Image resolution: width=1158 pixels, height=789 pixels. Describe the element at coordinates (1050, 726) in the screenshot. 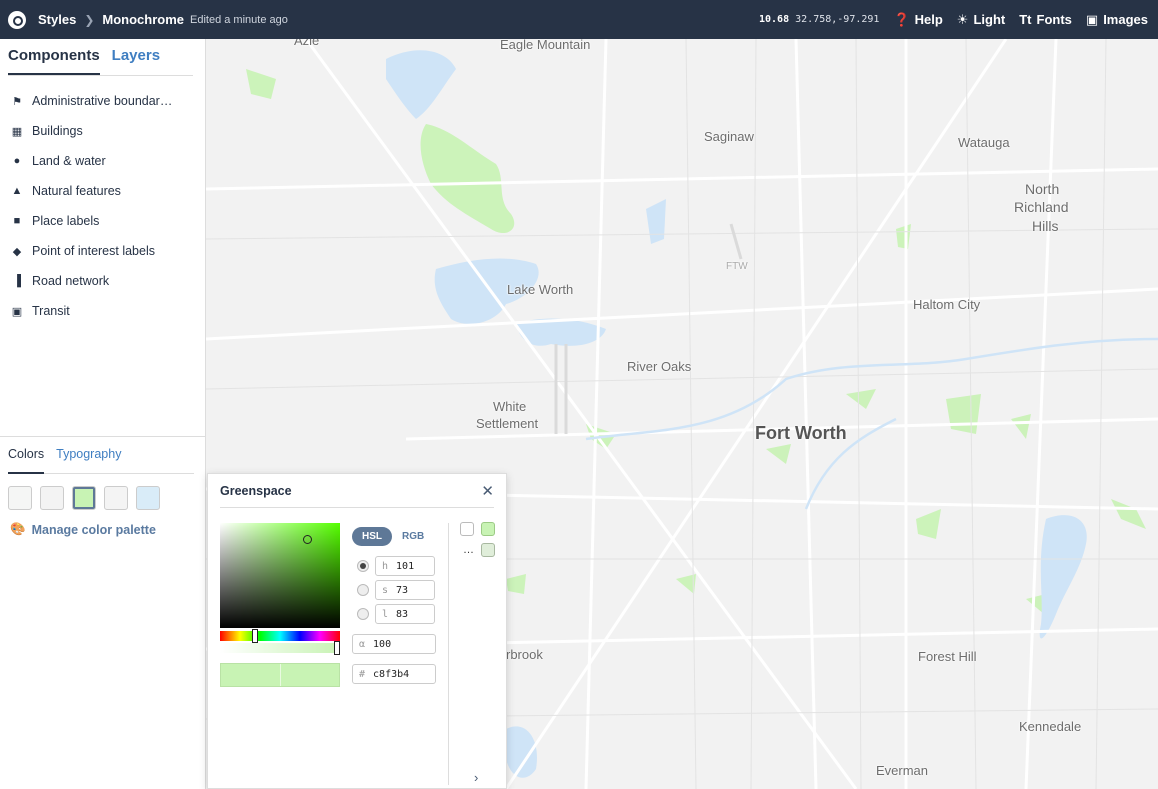

I see `place-label: Kennedale` at that location.